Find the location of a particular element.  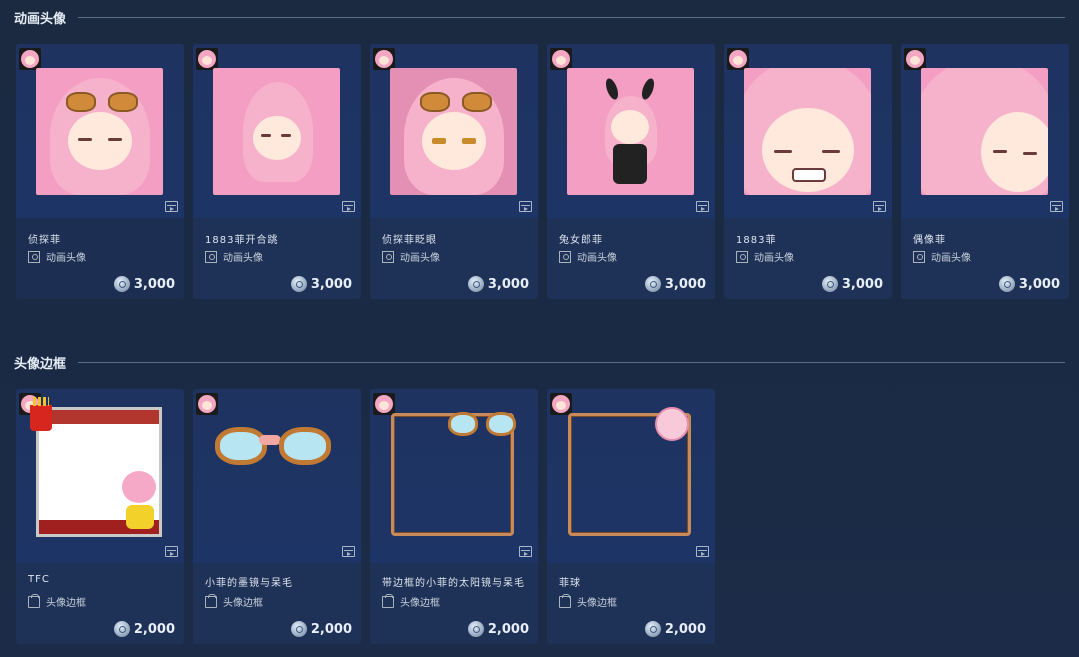

store-item-card: 侦探菲眨眼 动画头像 3,000 is located at coordinates (454, 171).